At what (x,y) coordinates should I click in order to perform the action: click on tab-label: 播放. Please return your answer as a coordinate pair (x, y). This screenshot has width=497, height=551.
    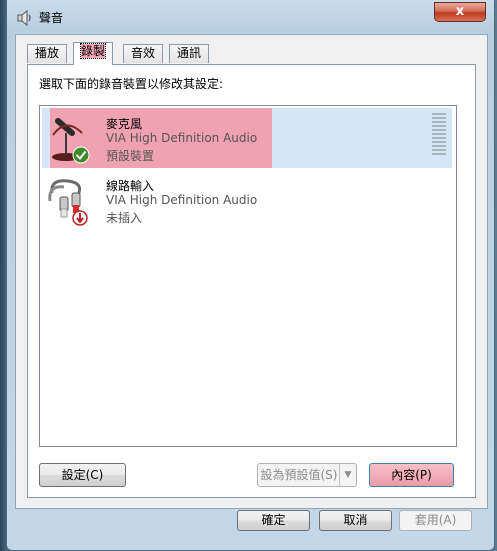
    Looking at the image, I should click on (47, 53).